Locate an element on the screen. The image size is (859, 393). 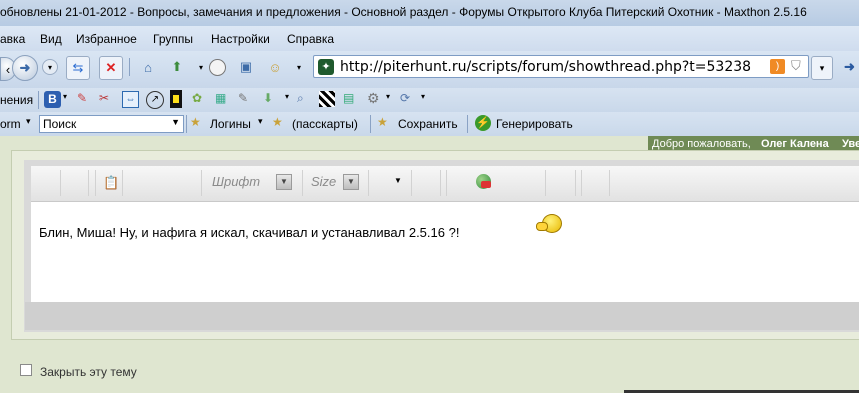
sync-icon: ⟳ is located at coordinates (405, 98).